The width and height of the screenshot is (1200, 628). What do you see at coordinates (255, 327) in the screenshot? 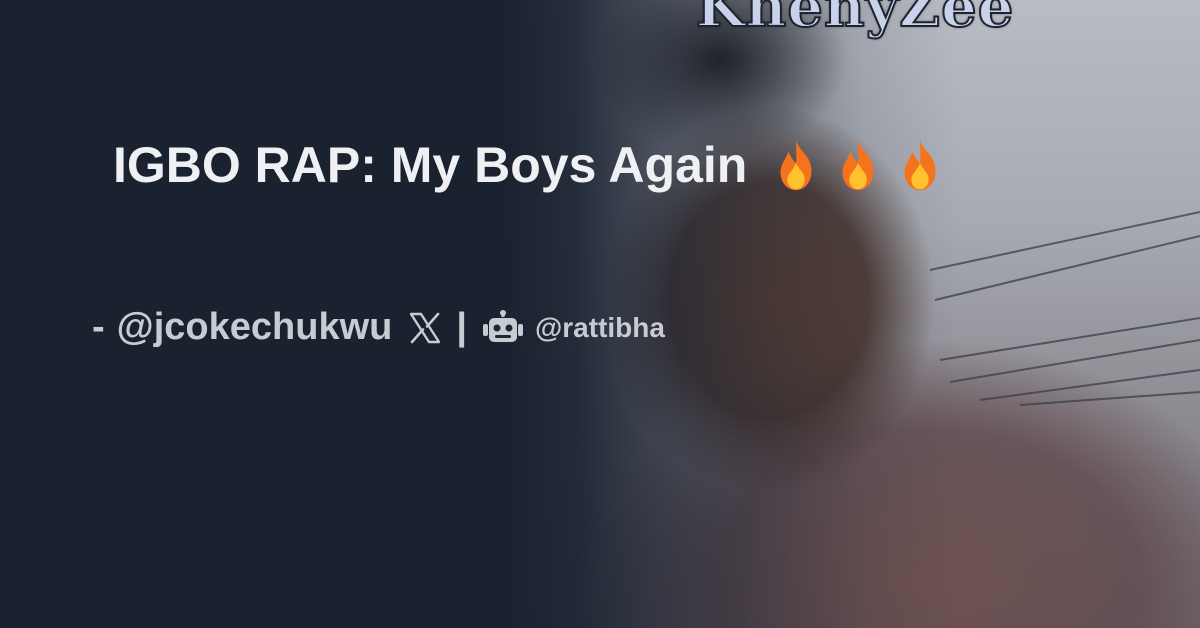
I see `author-handle: @jcokechukwu` at bounding box center [255, 327].